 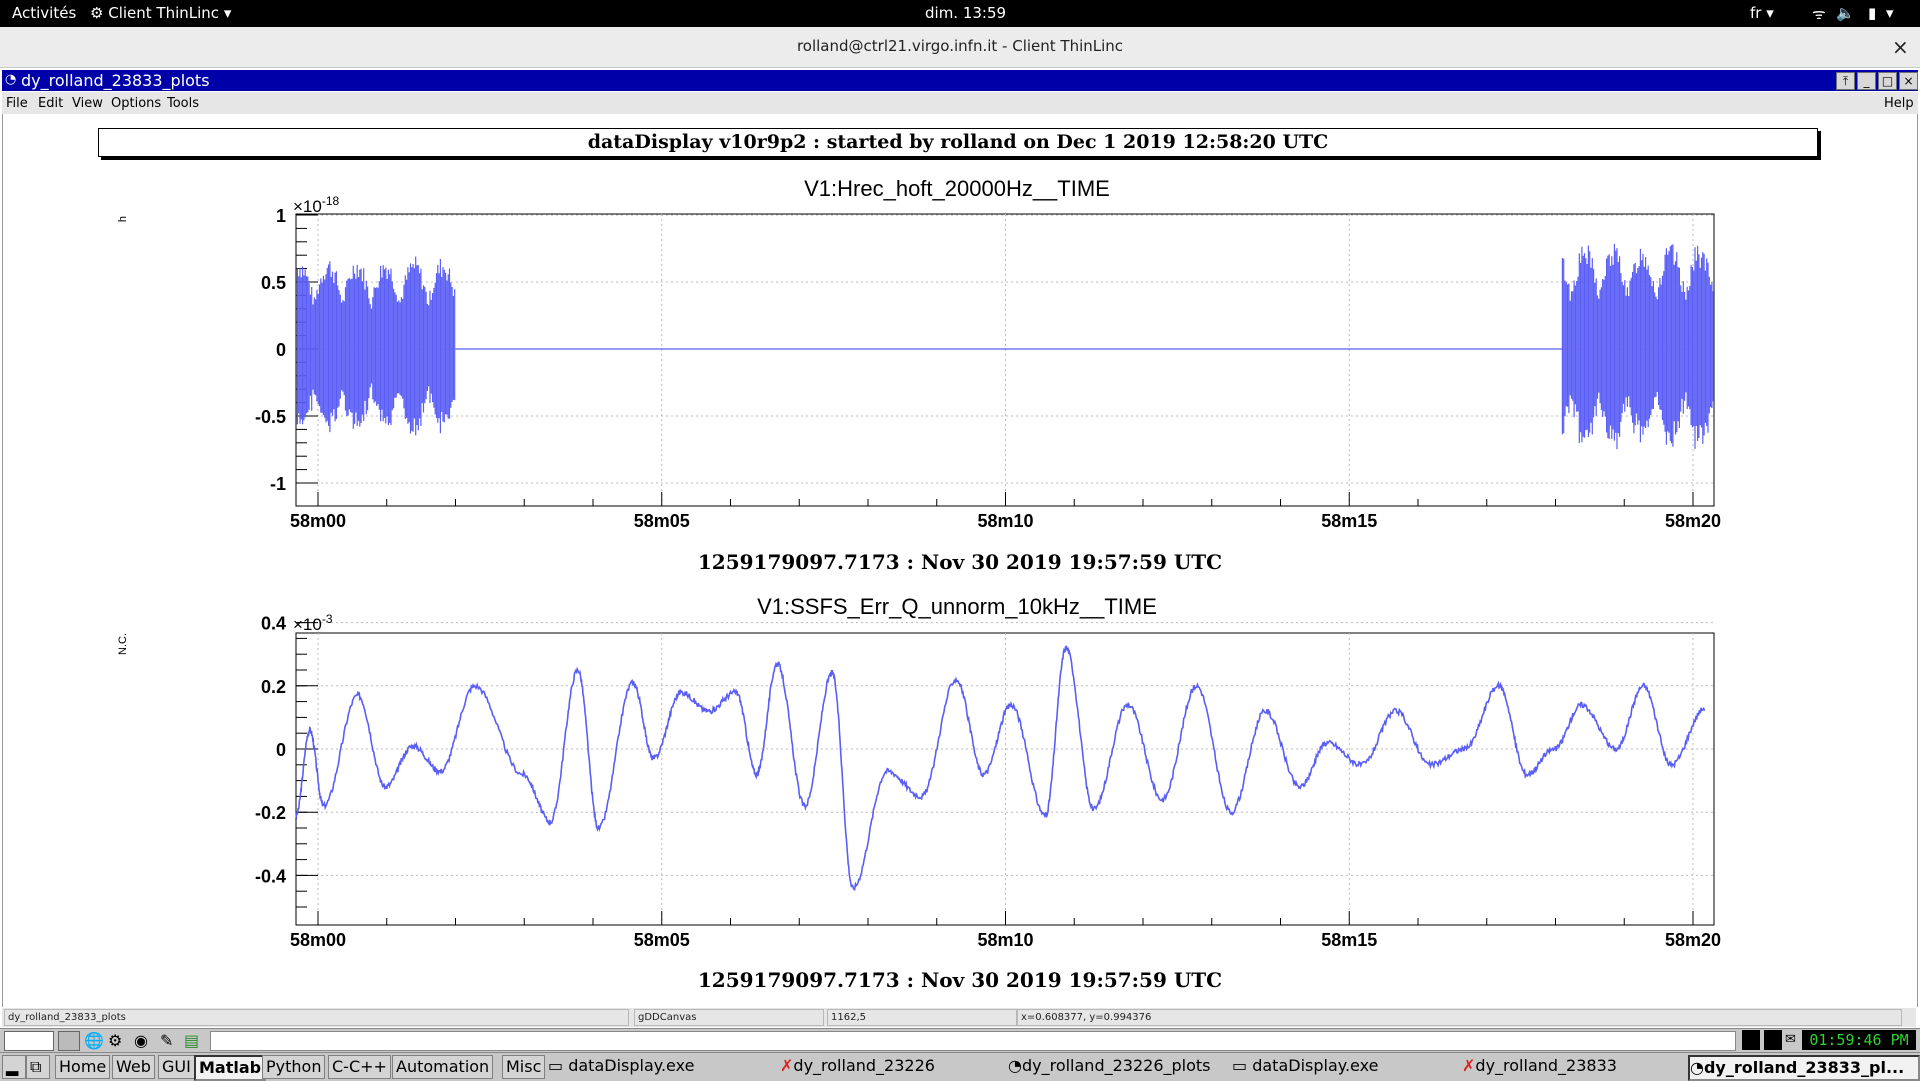 What do you see at coordinates (270, 876) in the screenshot?
I see `y-tick-label: -0.4` at bounding box center [270, 876].